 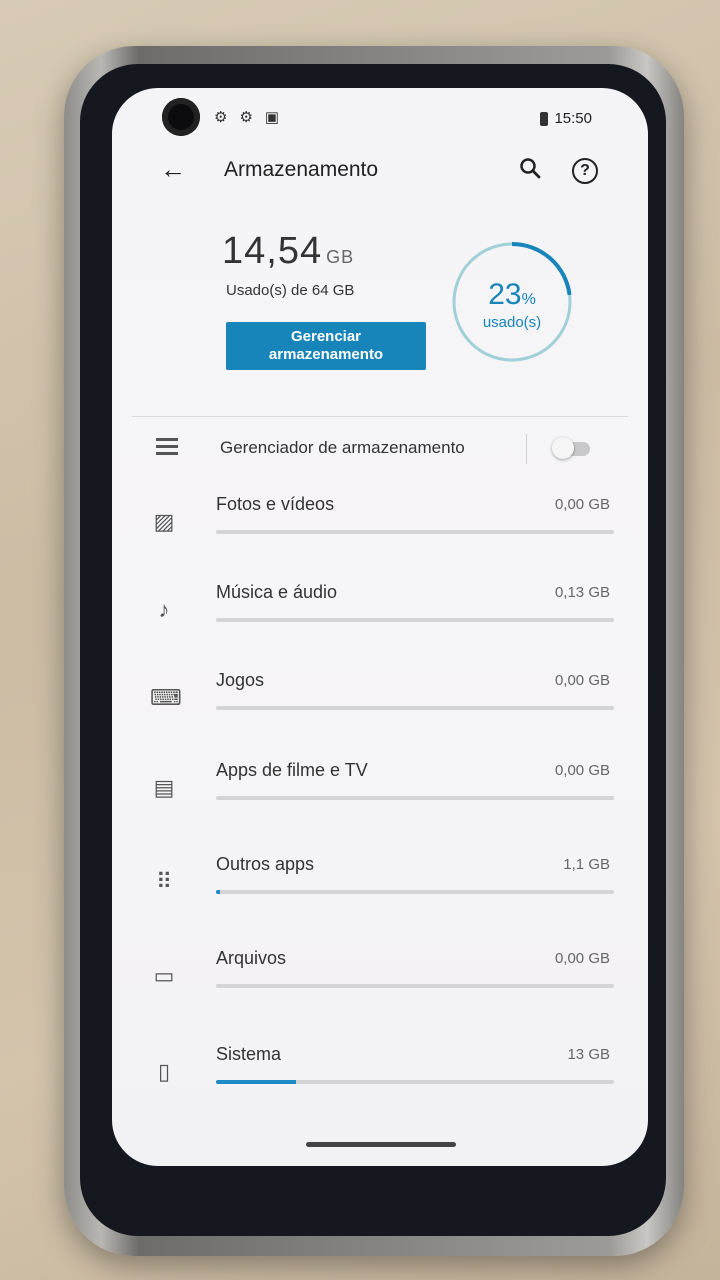 I want to click on photo-icon: ▨, so click(x=164, y=521).